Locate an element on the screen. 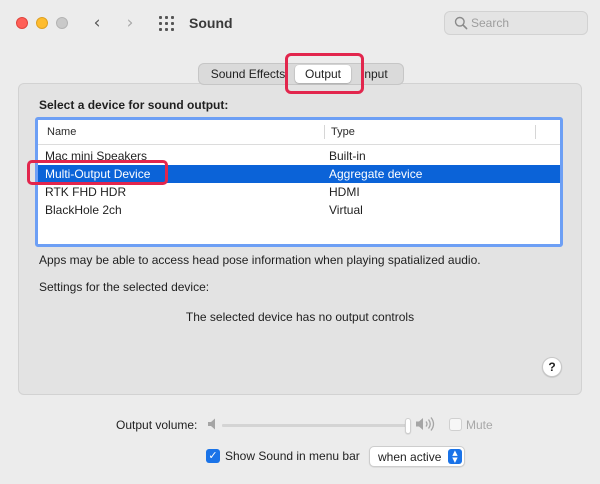 This screenshot has width=600, height=484. forward-chevron-icon: › is located at coordinates (130, 23).